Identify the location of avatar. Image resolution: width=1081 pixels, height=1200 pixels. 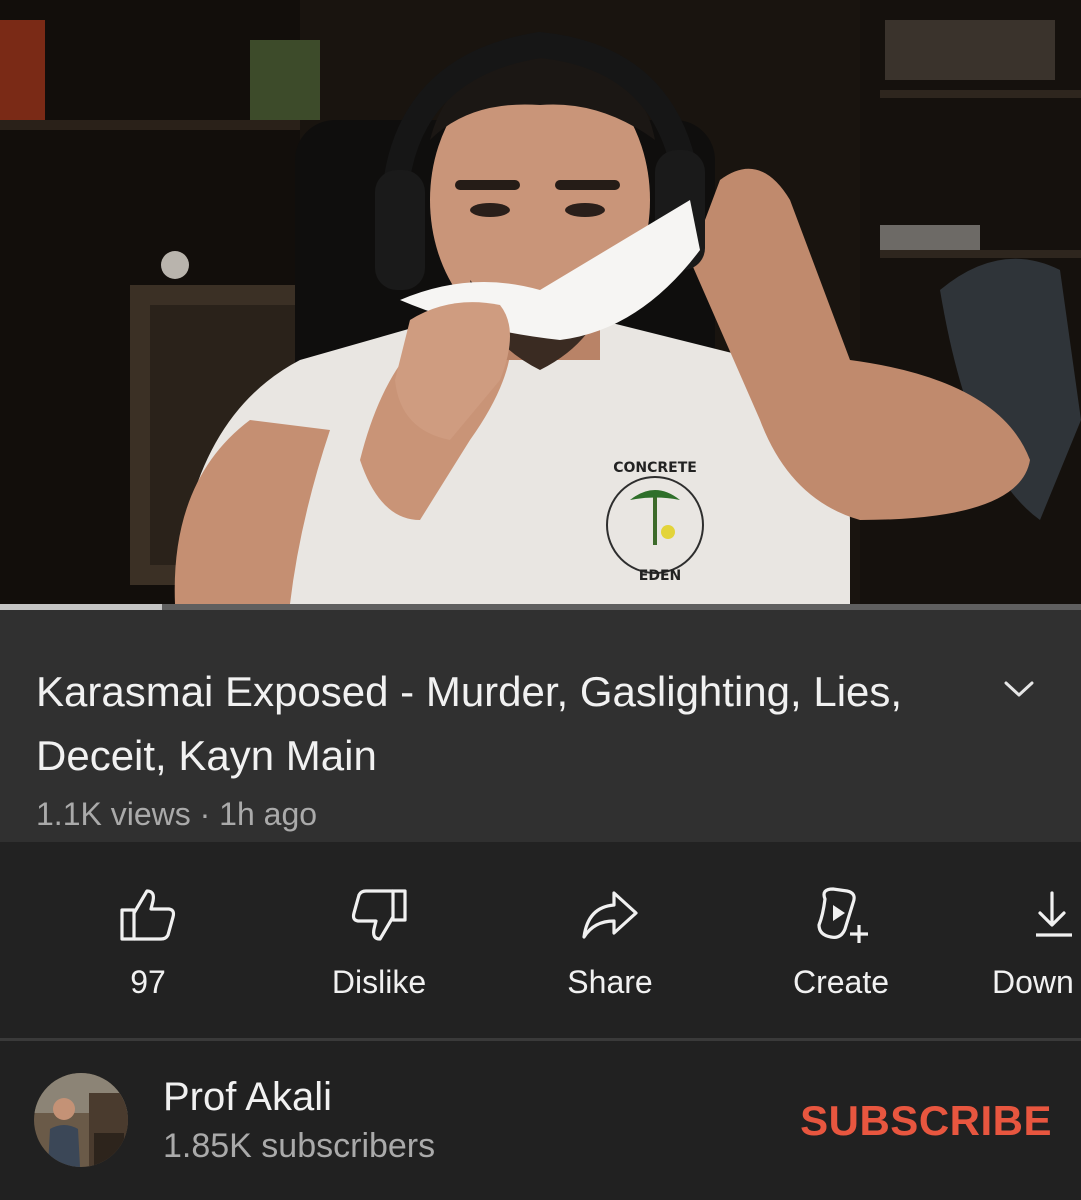
(81, 1120).